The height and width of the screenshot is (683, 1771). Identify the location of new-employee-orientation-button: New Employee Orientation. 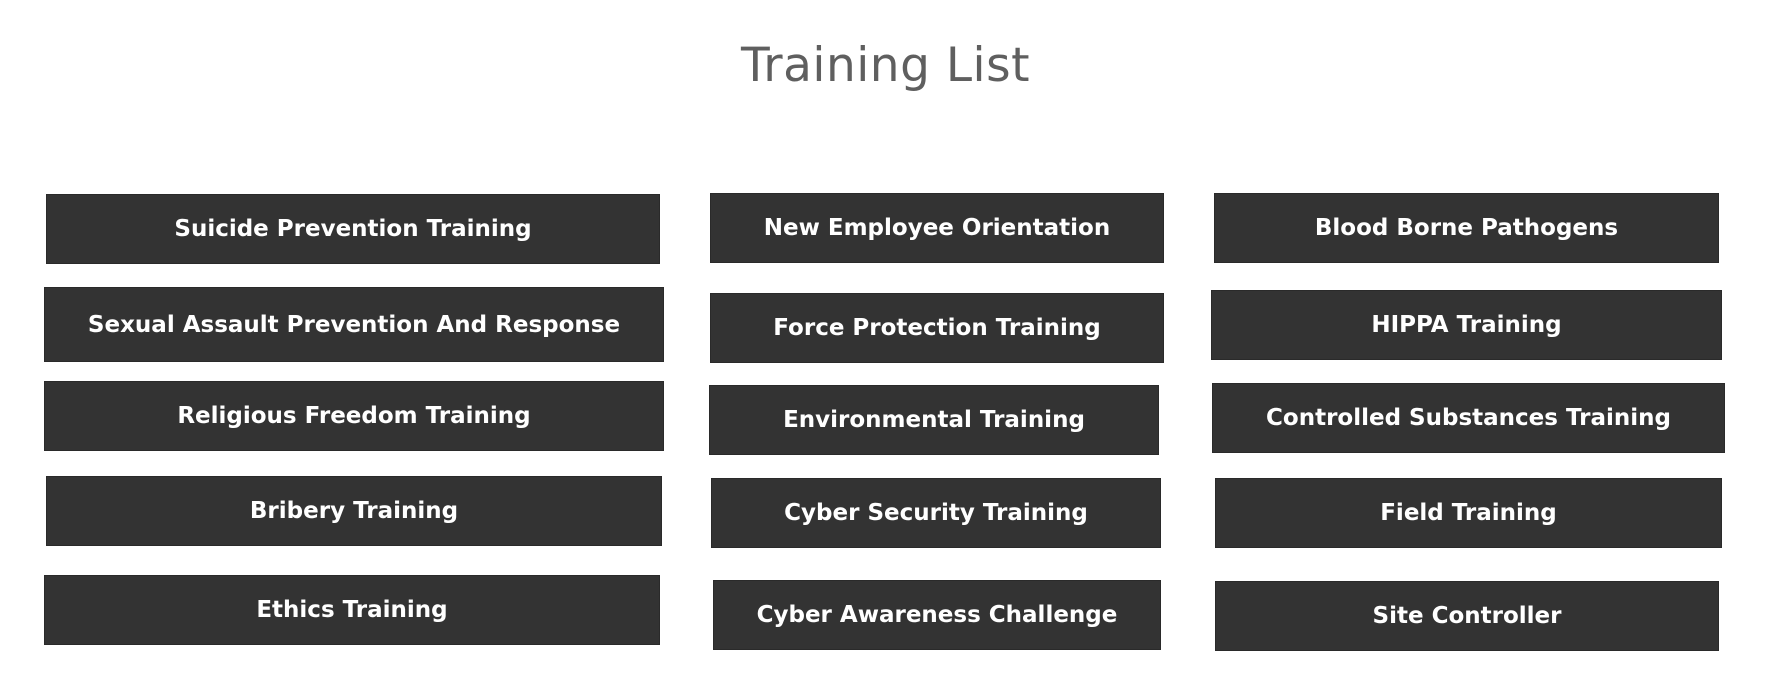
(937, 228).